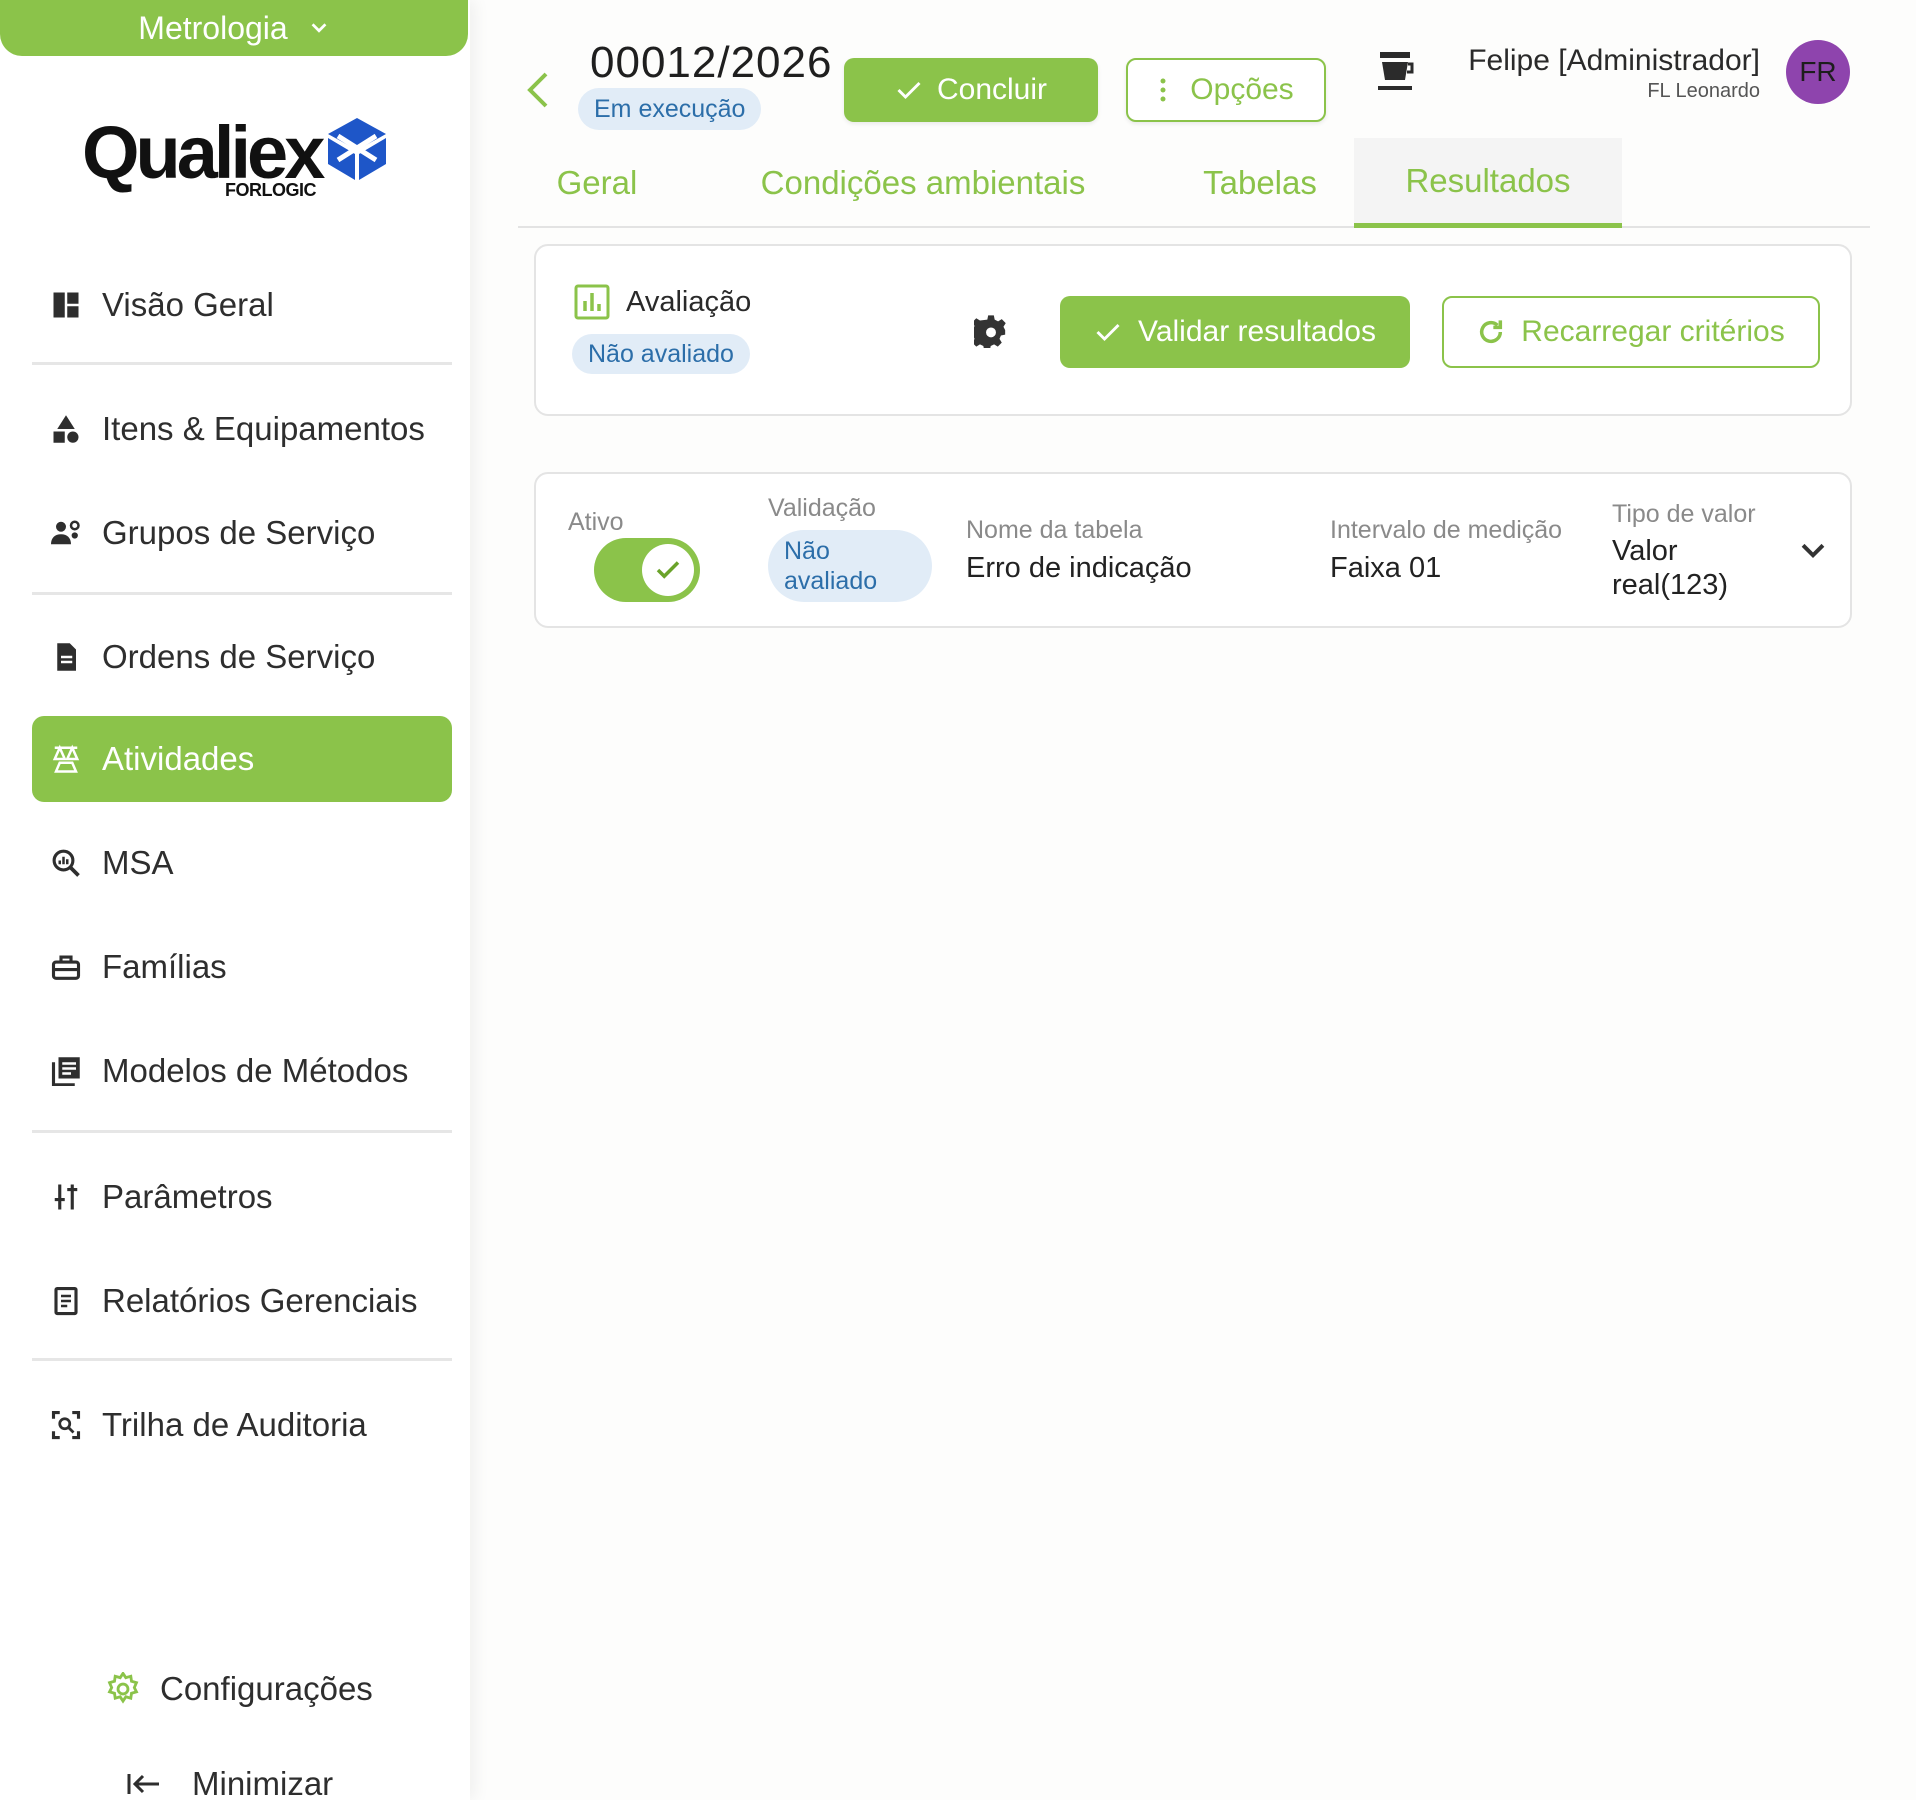  Describe the element at coordinates (1242, 89) in the screenshot. I see `options-label: Opções` at that location.